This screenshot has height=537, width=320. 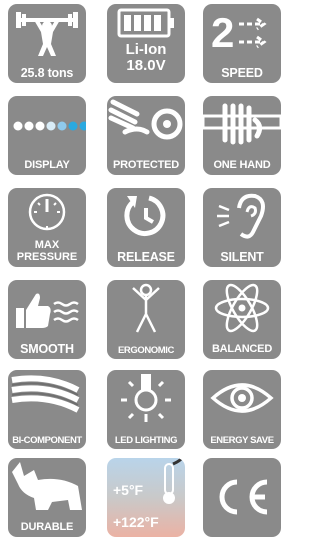 I want to click on hand-protected-icon, so click(x=145, y=119).